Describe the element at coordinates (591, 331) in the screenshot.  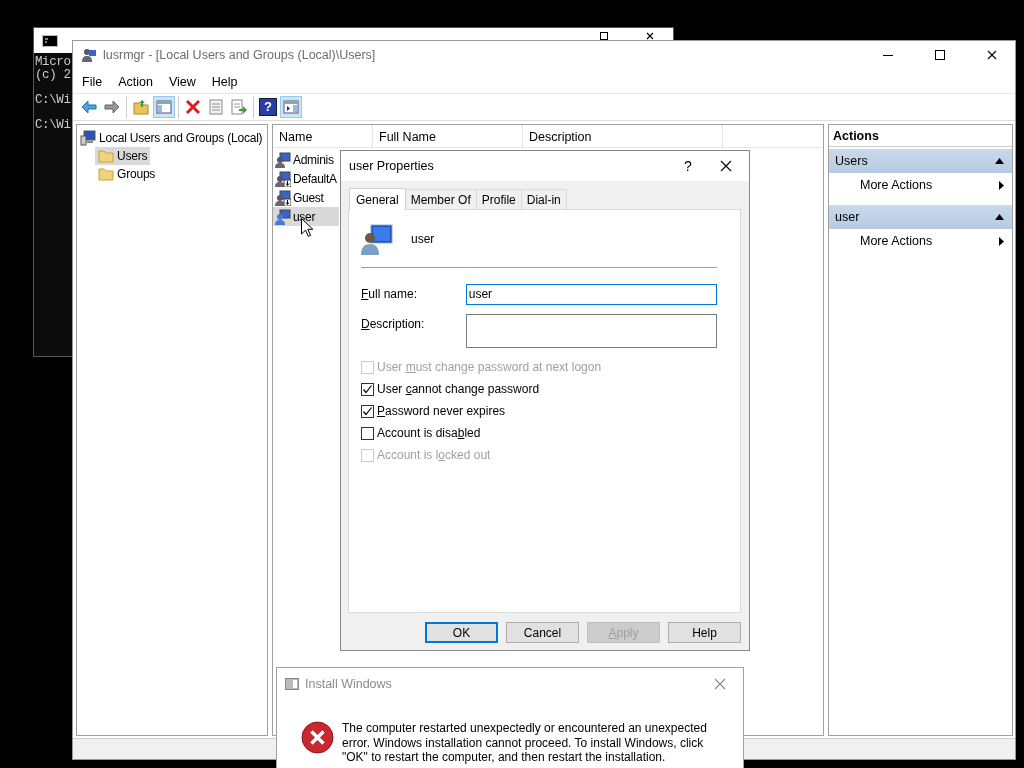
I see `text-box` at that location.